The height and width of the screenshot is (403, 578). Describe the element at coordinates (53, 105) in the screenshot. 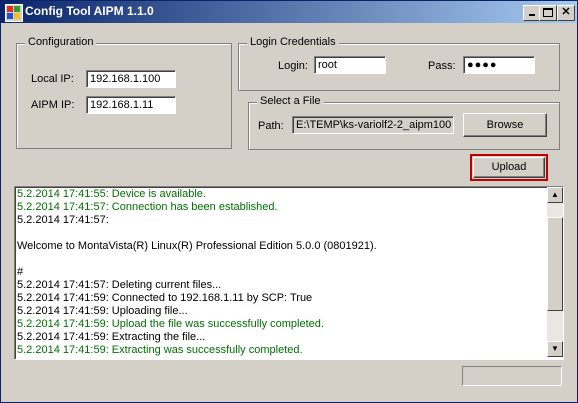

I see `aipm-ip-label: AIPM IP:` at that location.